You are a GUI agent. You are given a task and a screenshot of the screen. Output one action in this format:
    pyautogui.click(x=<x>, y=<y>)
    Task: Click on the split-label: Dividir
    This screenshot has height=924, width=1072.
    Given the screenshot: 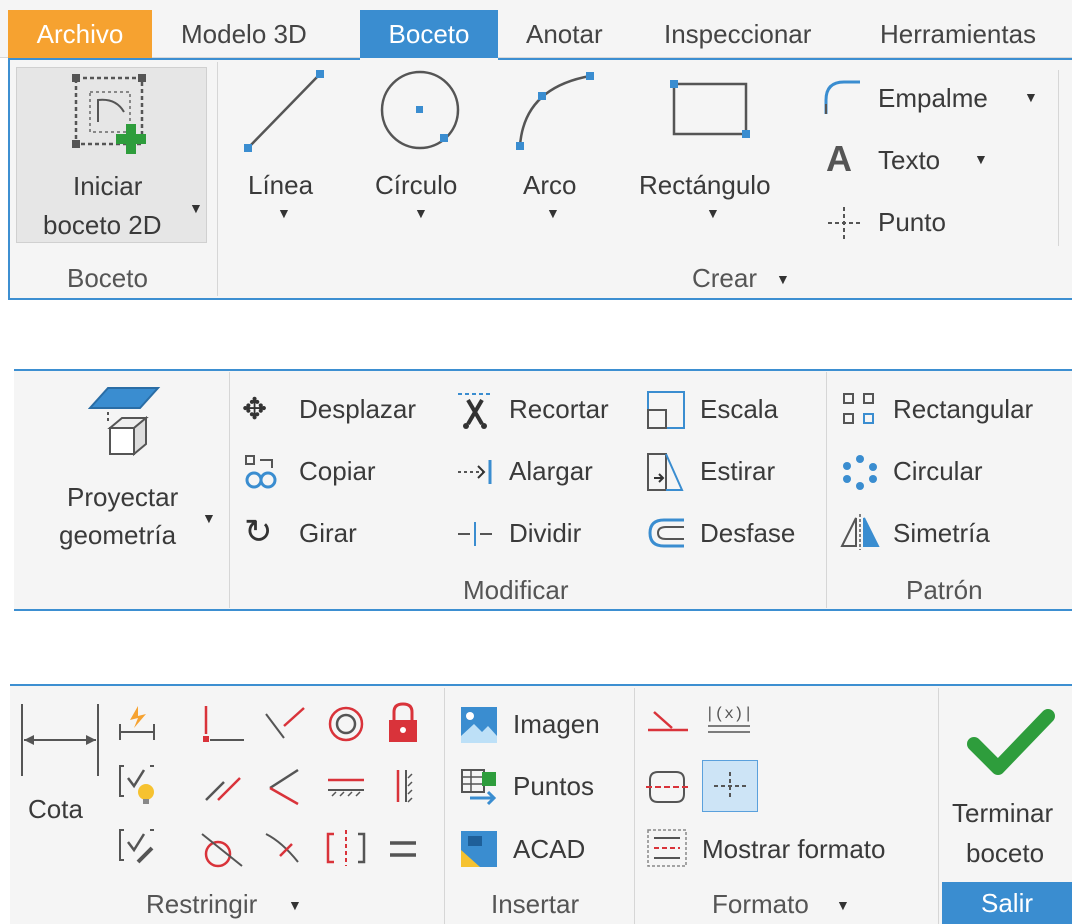 What is the action you would take?
    pyautogui.click(x=545, y=533)
    